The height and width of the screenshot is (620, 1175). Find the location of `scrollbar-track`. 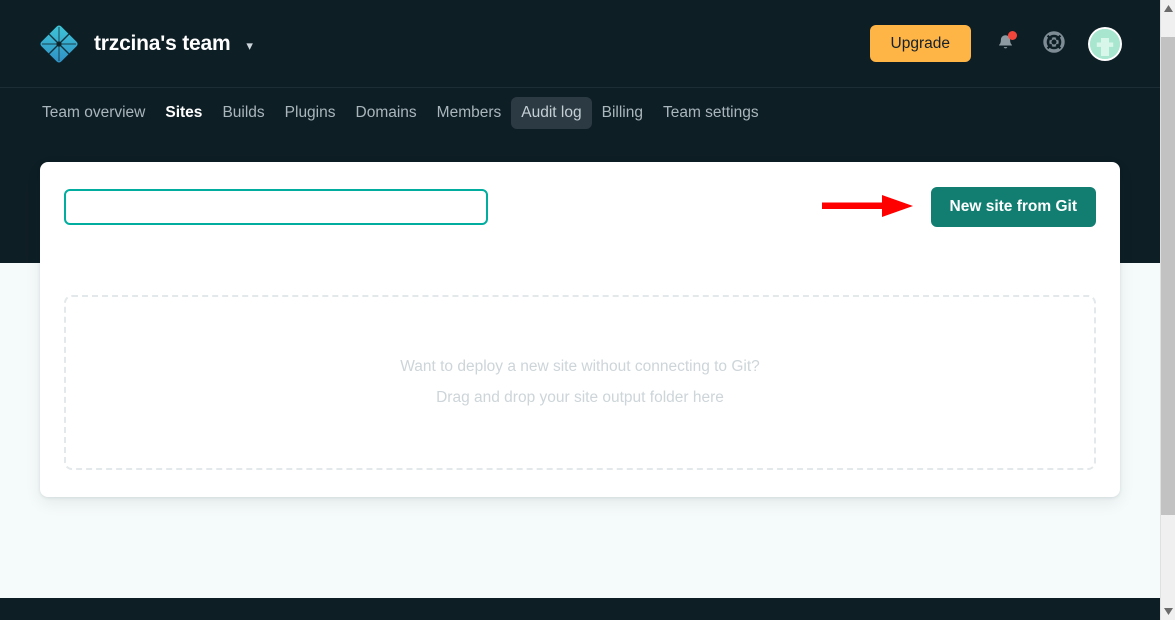

scrollbar-track is located at coordinates (1168, 310).